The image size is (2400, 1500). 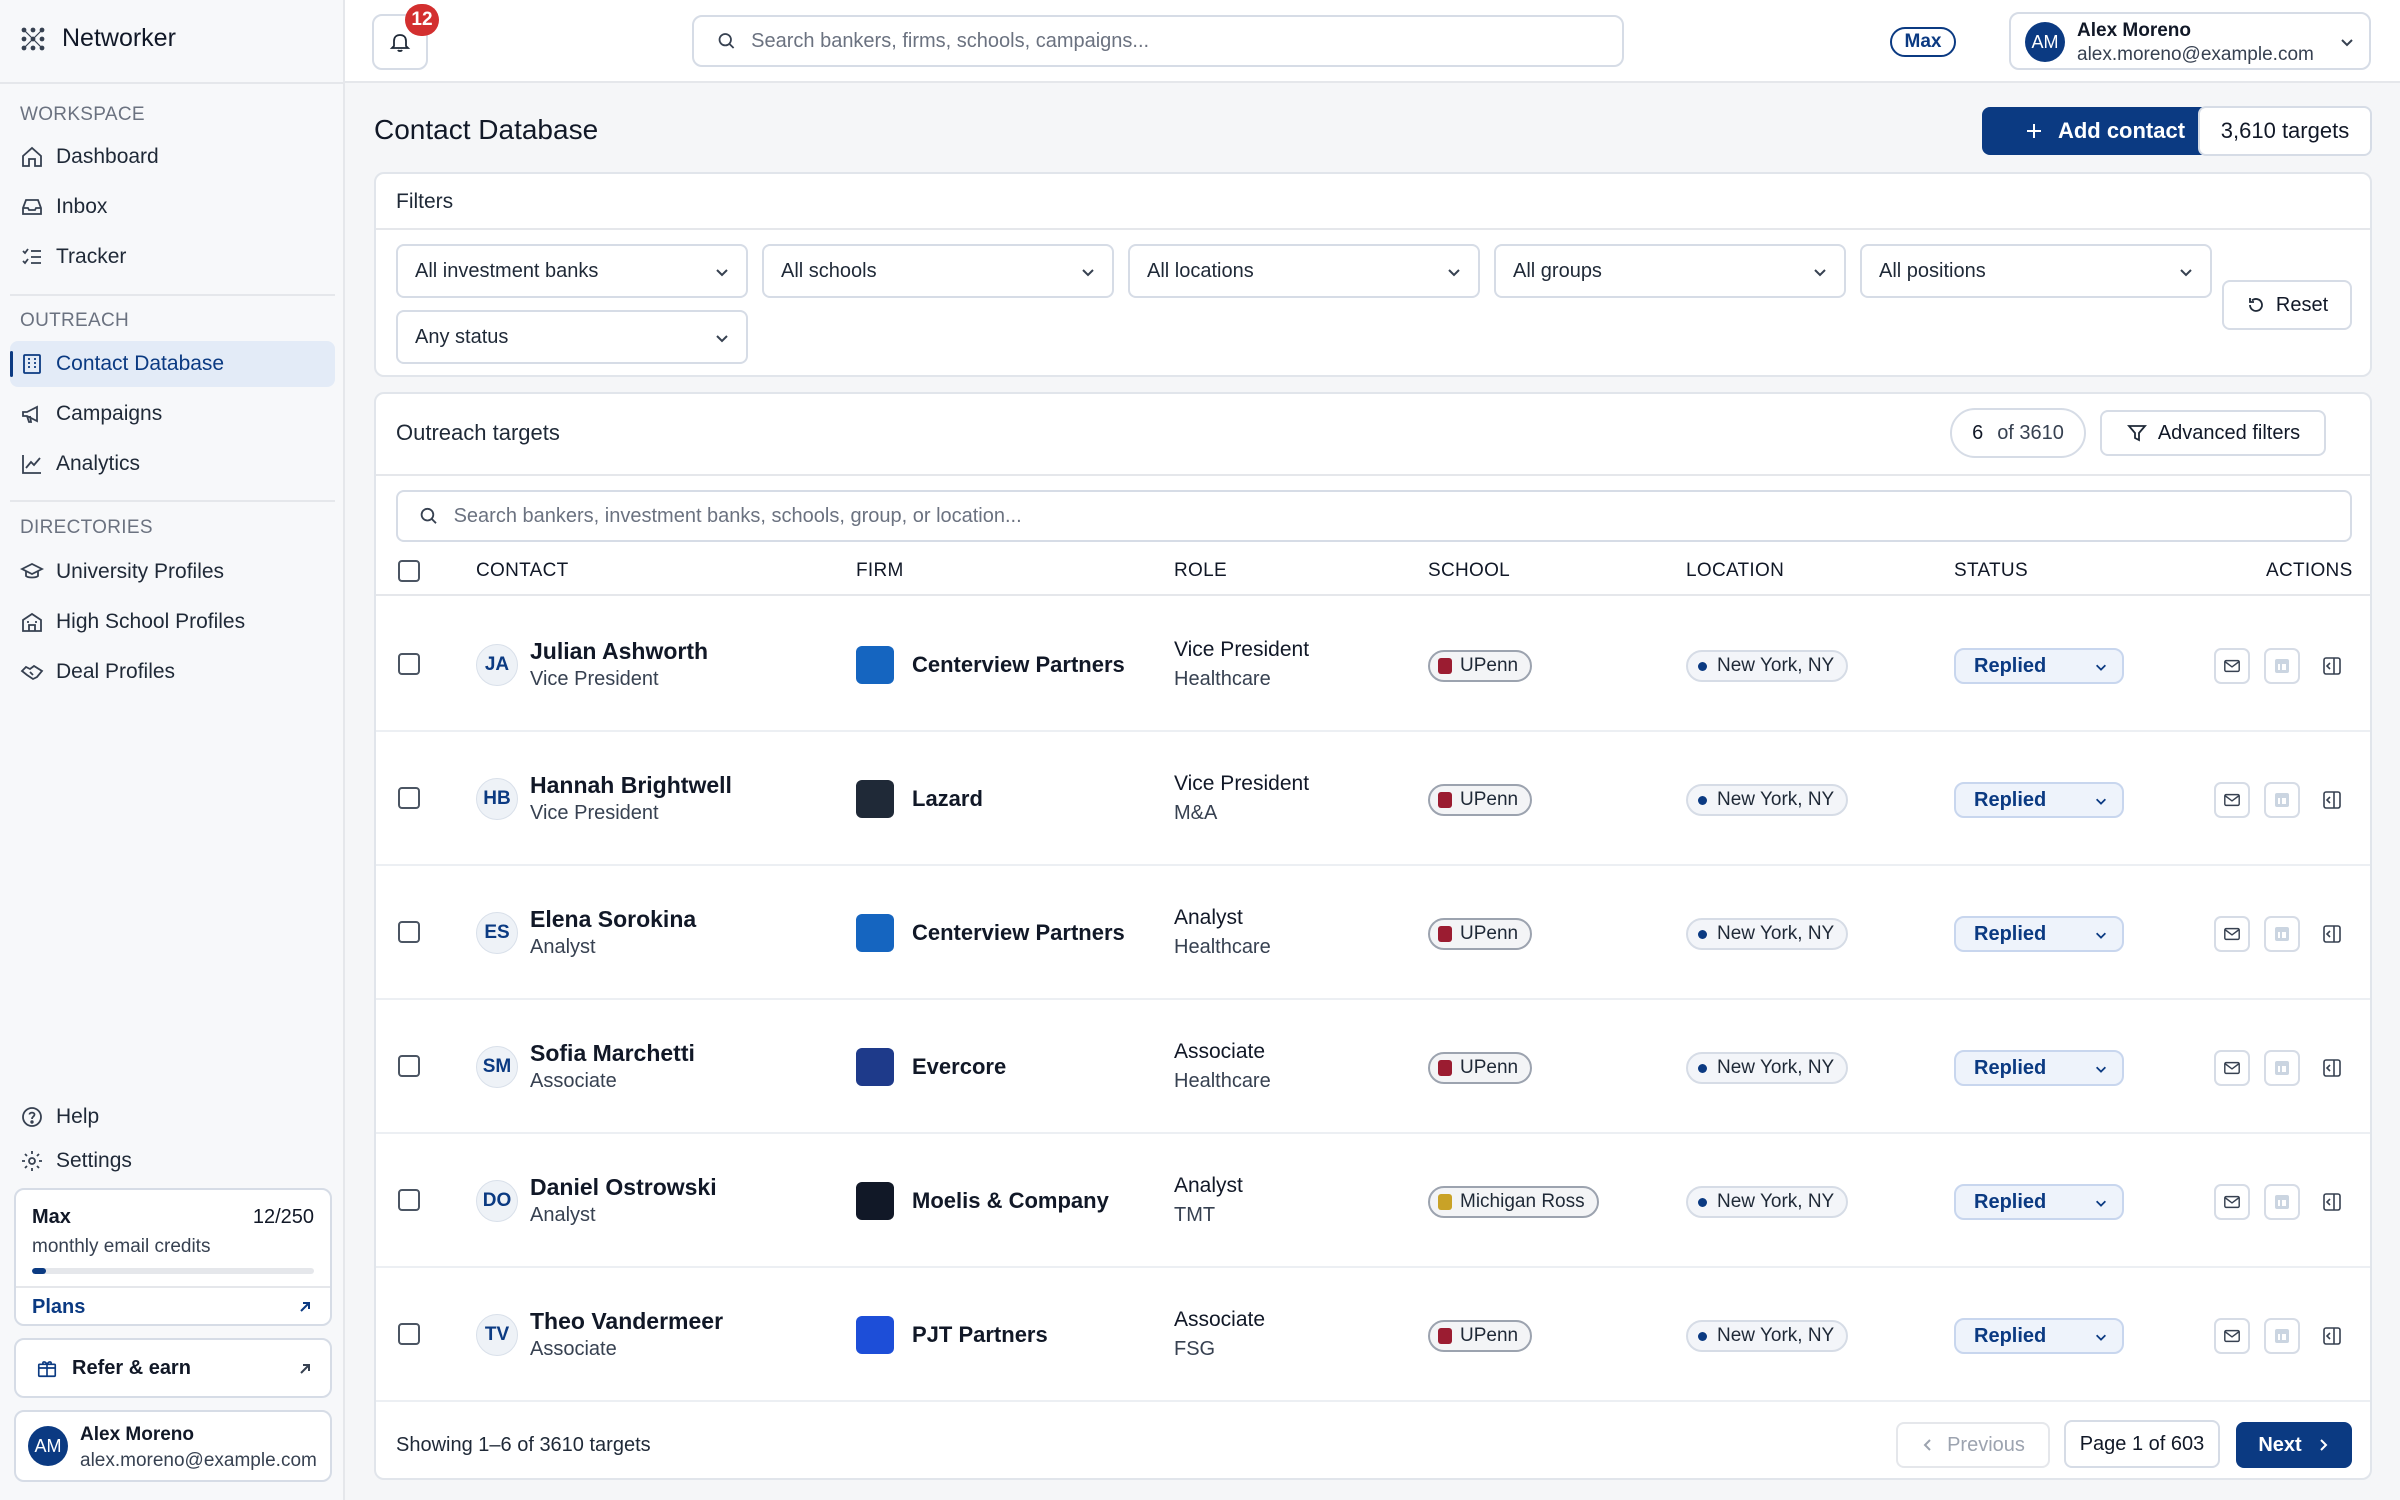 I want to click on list-check-icon, so click(x=31, y=256).